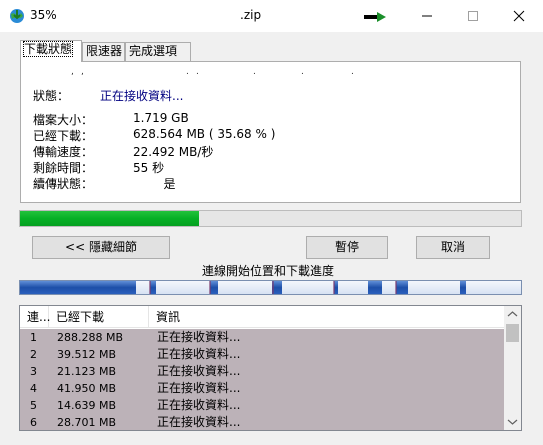  What do you see at coordinates (33, 337) in the screenshot?
I see `connection-number: 1` at bounding box center [33, 337].